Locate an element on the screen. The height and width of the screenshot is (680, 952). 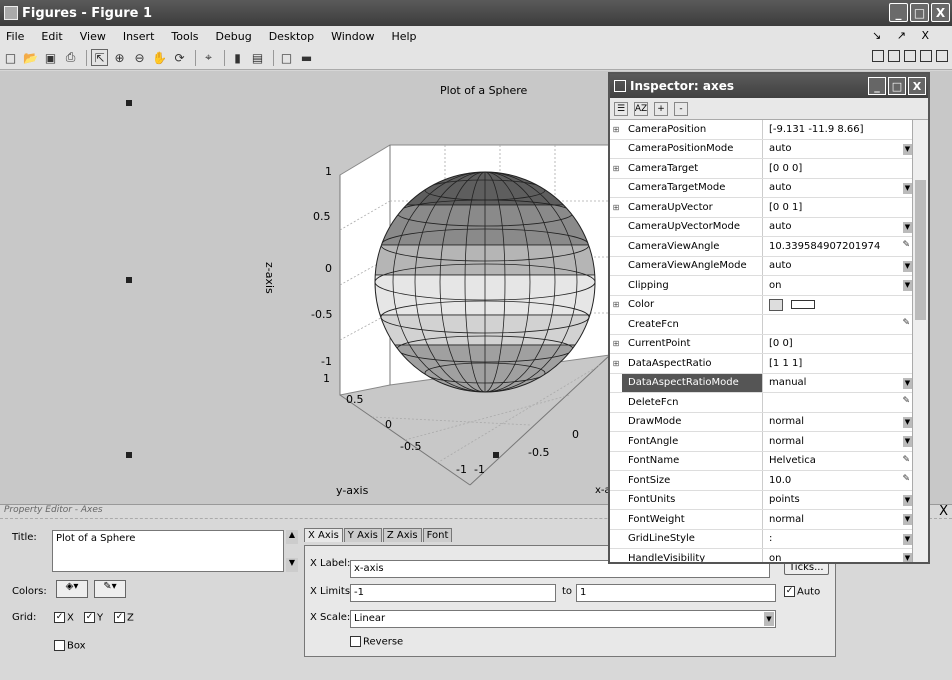
expand-all-icon: + is located at coordinates (661, 108).